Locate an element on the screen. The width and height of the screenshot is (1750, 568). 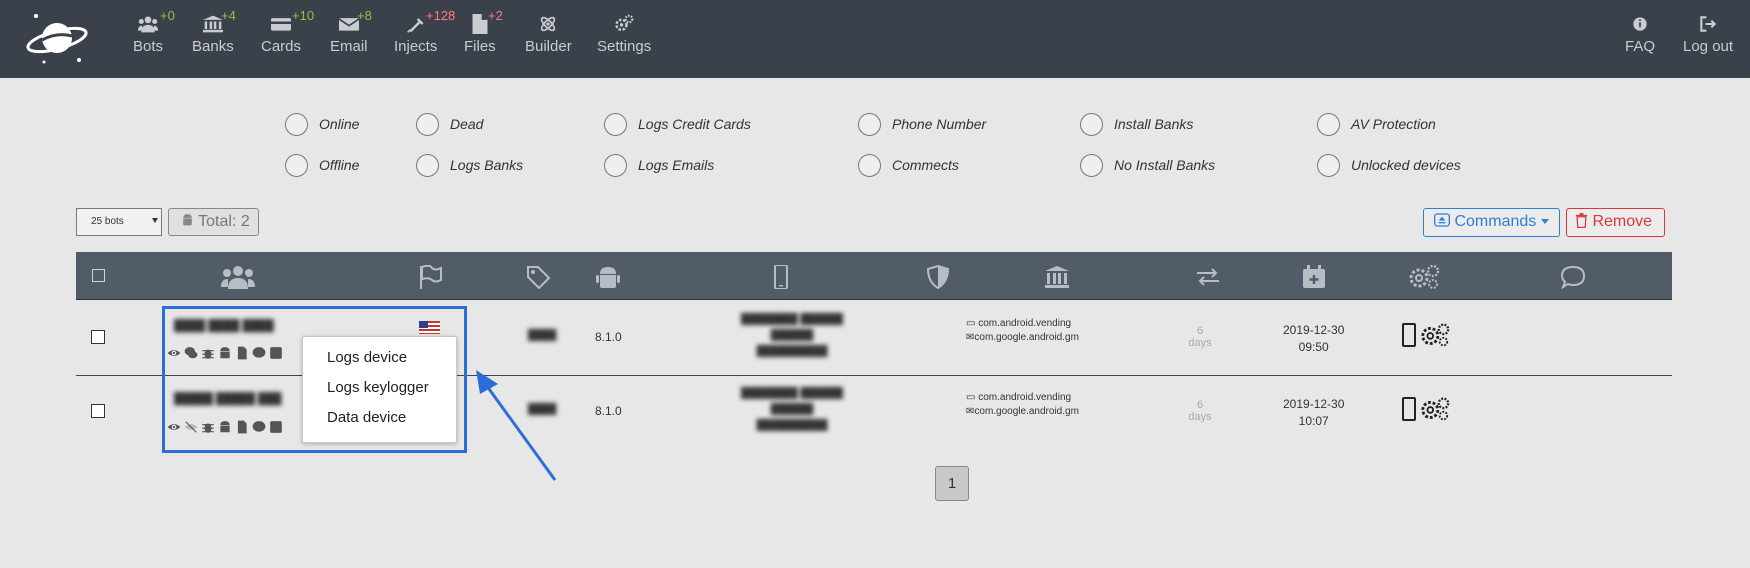
nav-logout: Log out is located at coordinates (1708, 34).